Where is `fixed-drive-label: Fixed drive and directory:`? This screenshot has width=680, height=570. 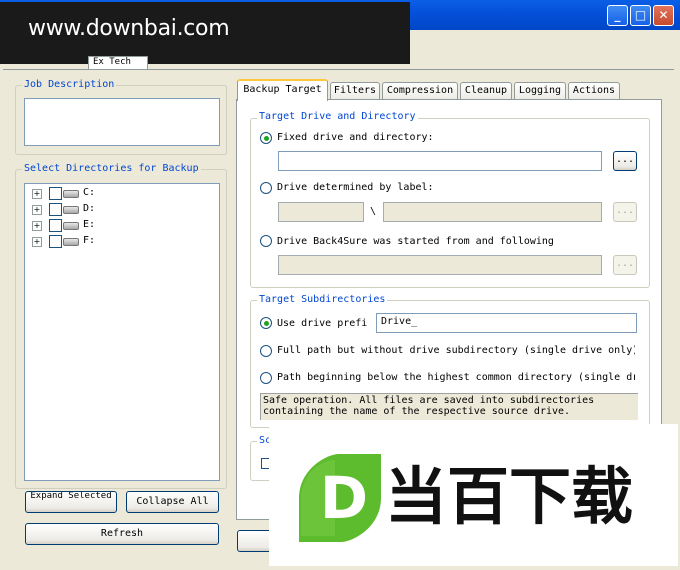
fixed-drive-label: Fixed drive and directory: is located at coordinates (355, 137).